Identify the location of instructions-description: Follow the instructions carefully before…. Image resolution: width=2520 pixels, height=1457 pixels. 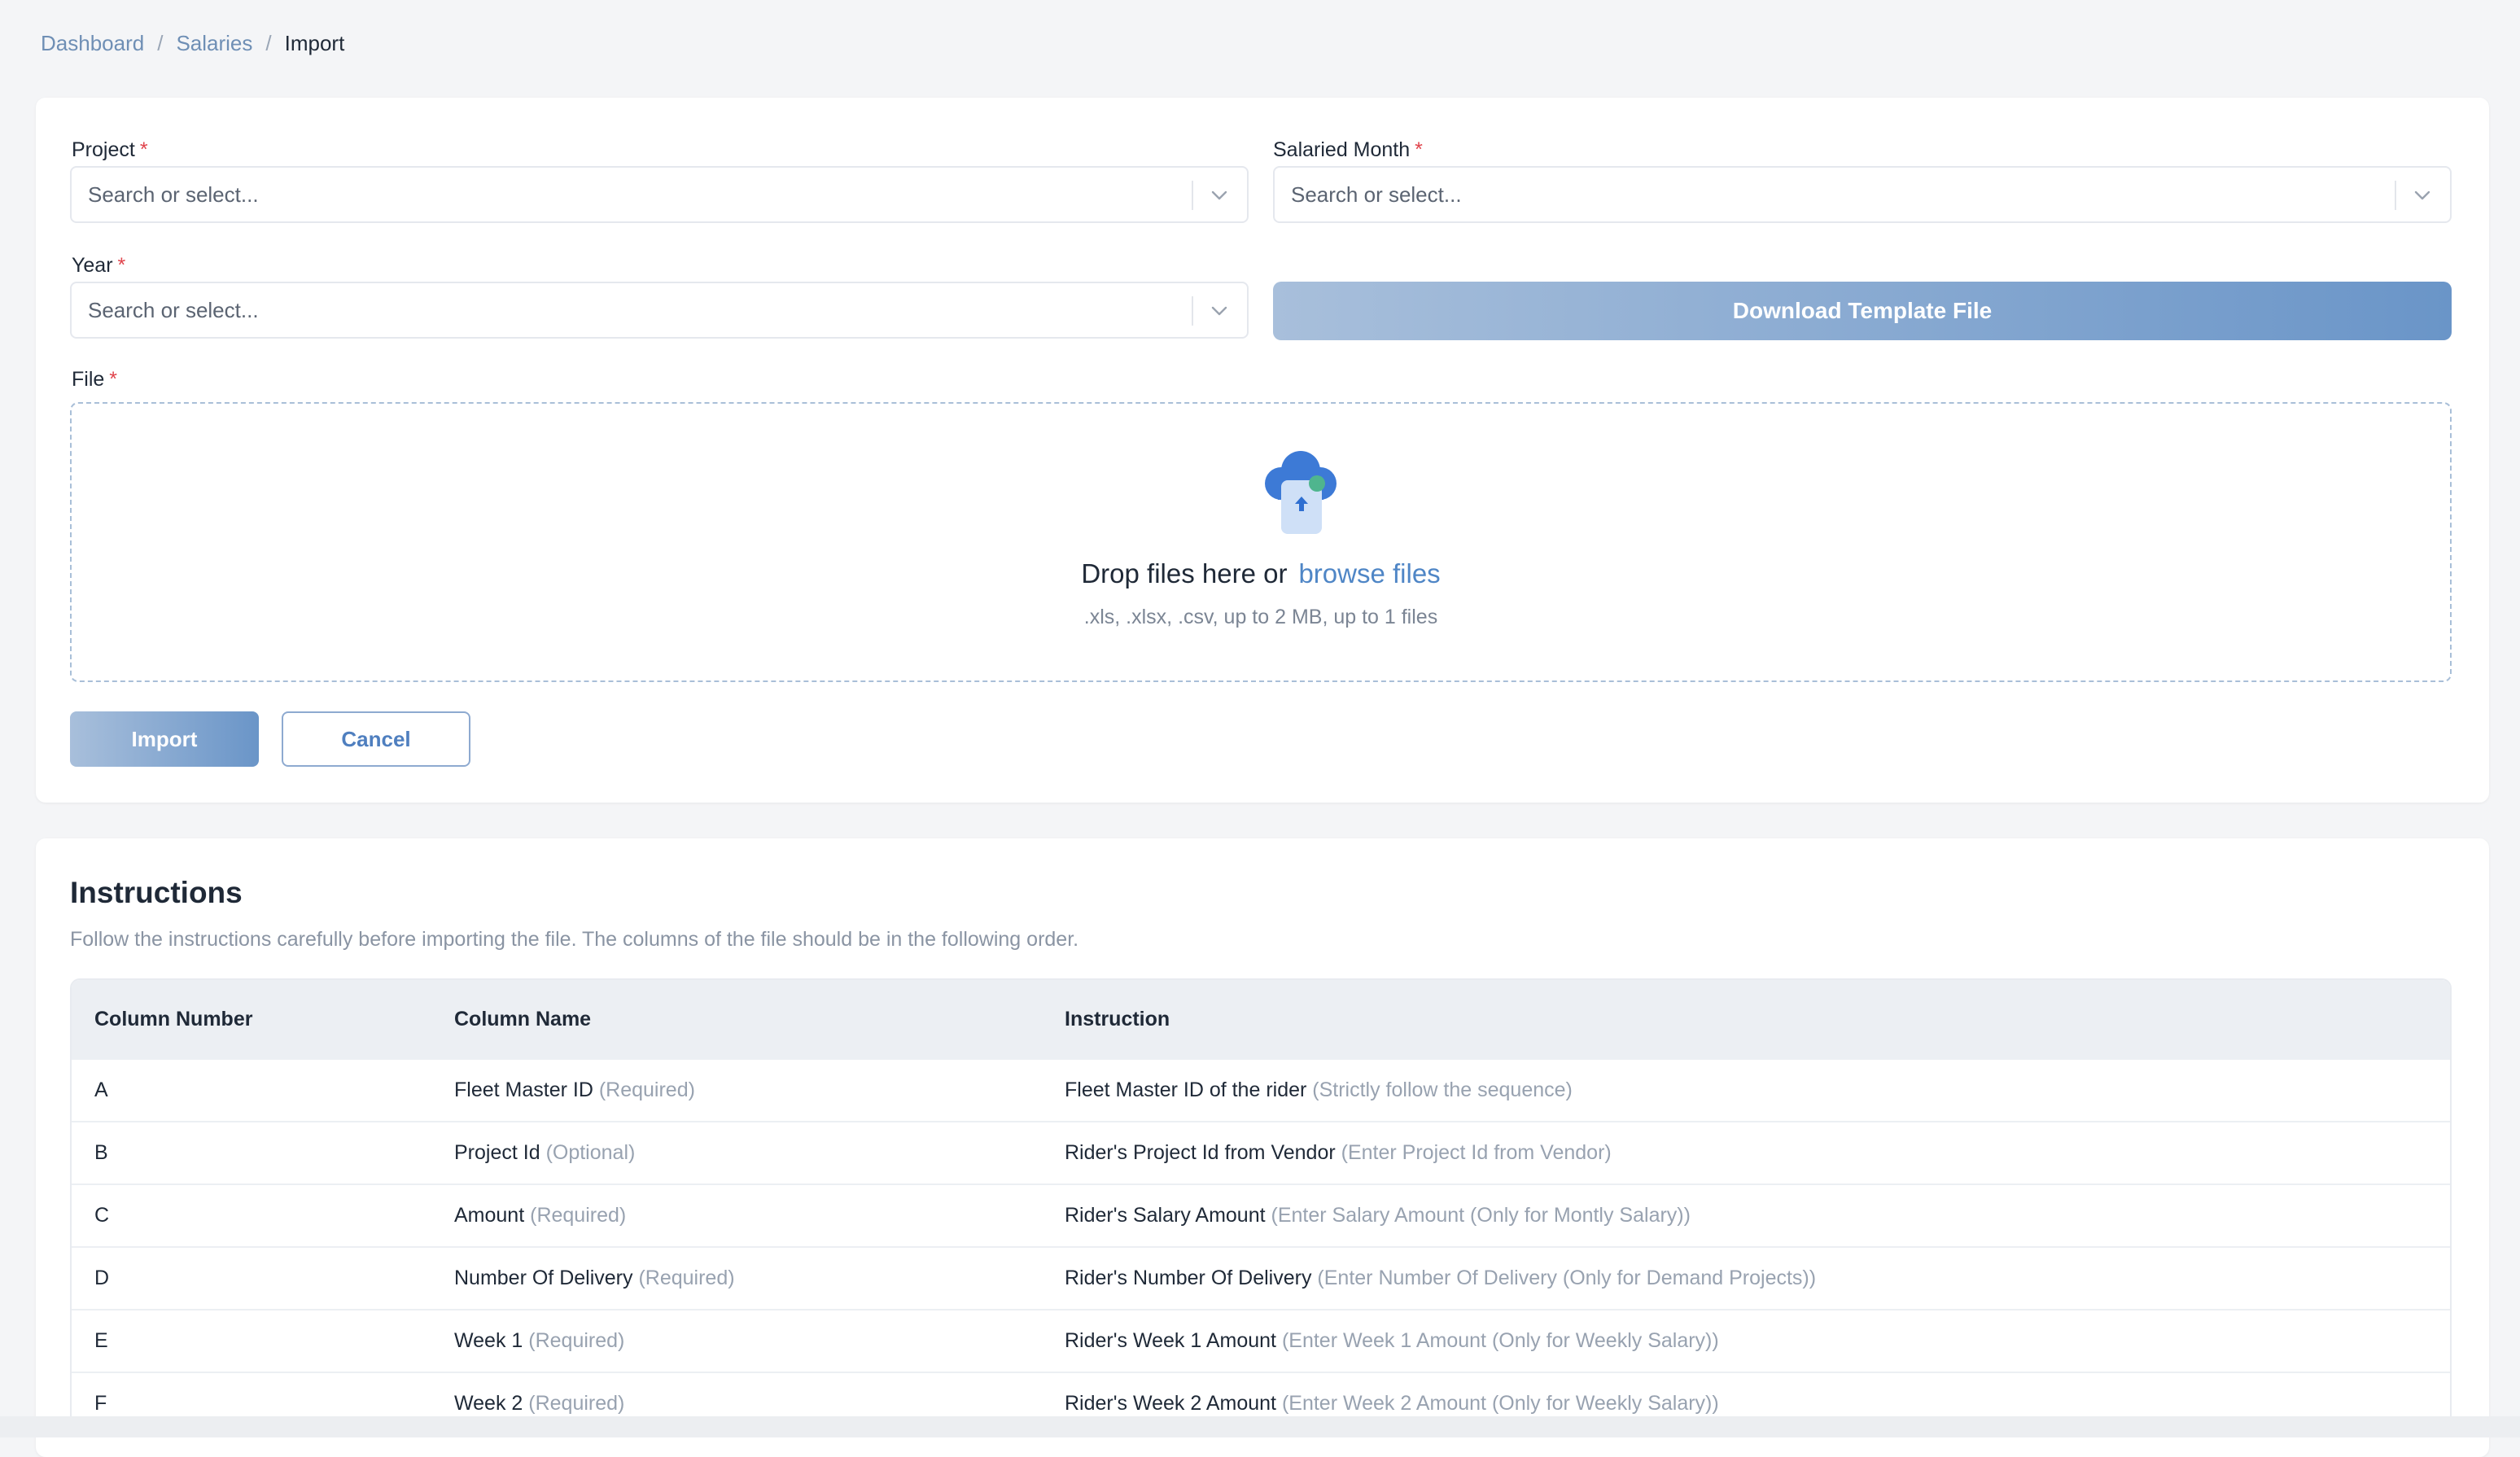
(575, 939).